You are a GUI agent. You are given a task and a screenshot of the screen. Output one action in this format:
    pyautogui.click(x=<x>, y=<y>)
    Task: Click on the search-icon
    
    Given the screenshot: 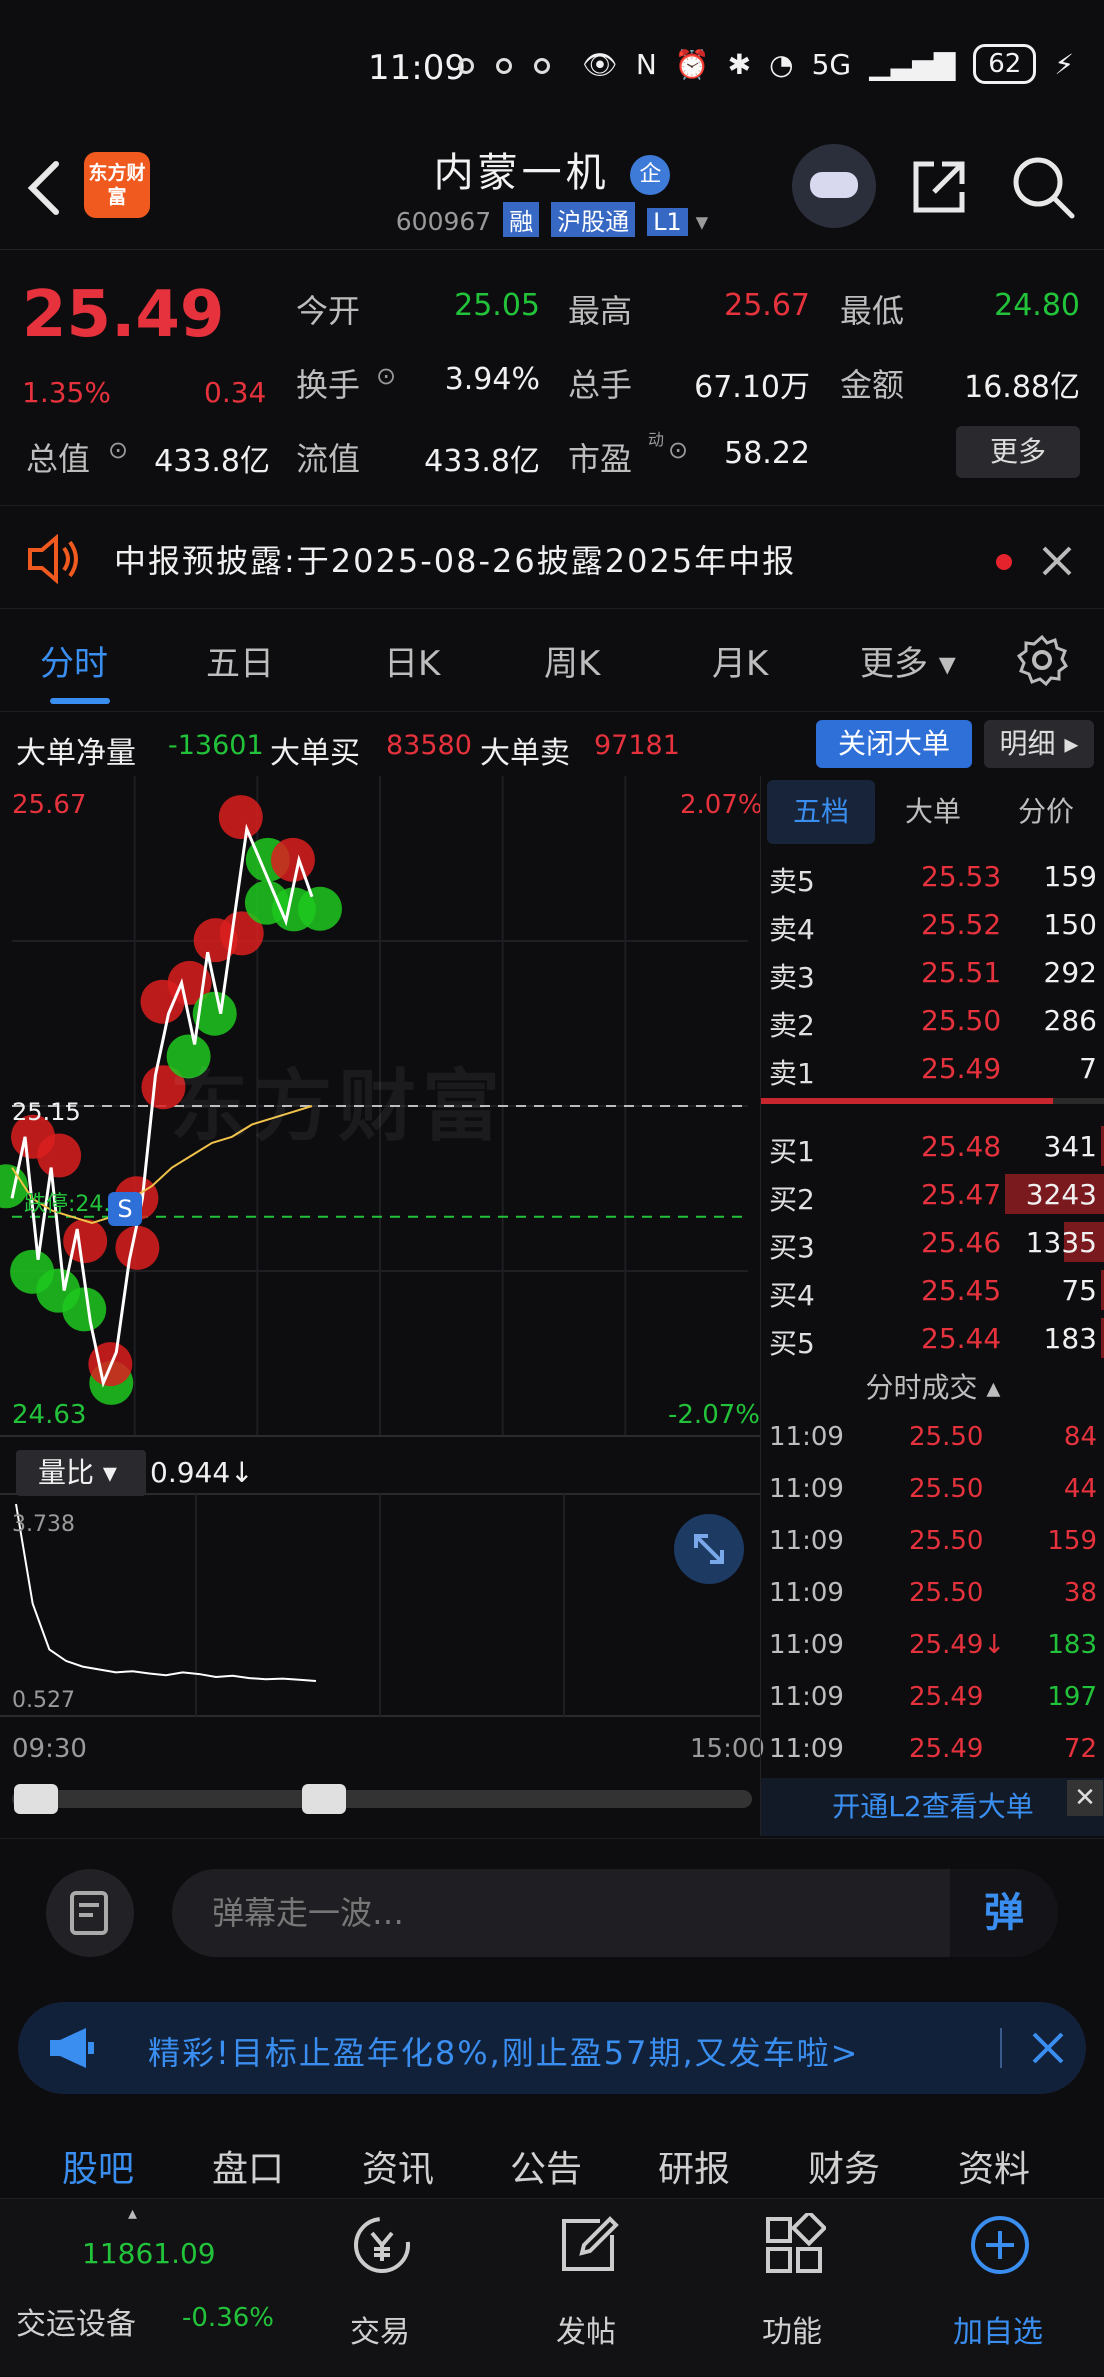 What is the action you would take?
    pyautogui.click(x=1043, y=187)
    